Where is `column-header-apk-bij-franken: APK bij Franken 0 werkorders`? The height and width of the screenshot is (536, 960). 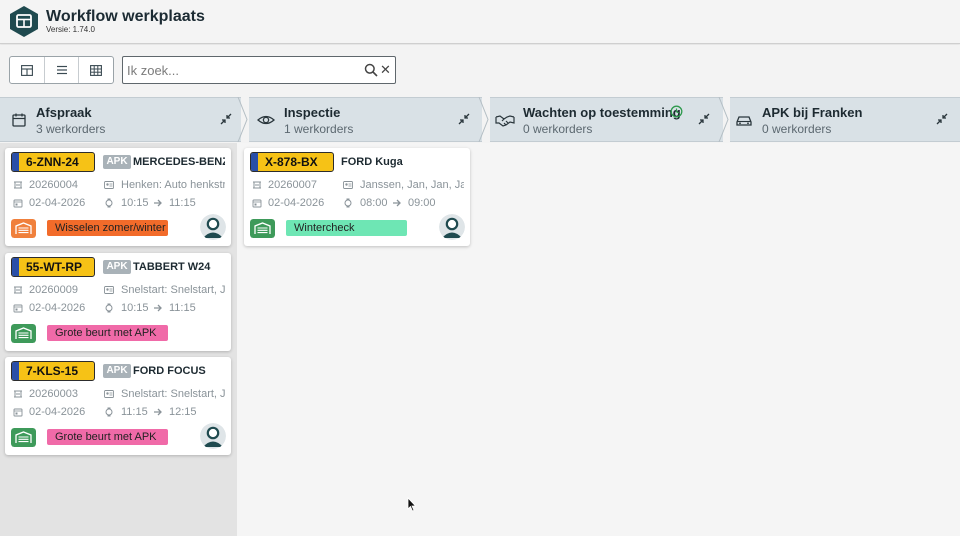 column-header-apk-bij-franken: APK bij Franken 0 werkorders is located at coordinates (845, 119).